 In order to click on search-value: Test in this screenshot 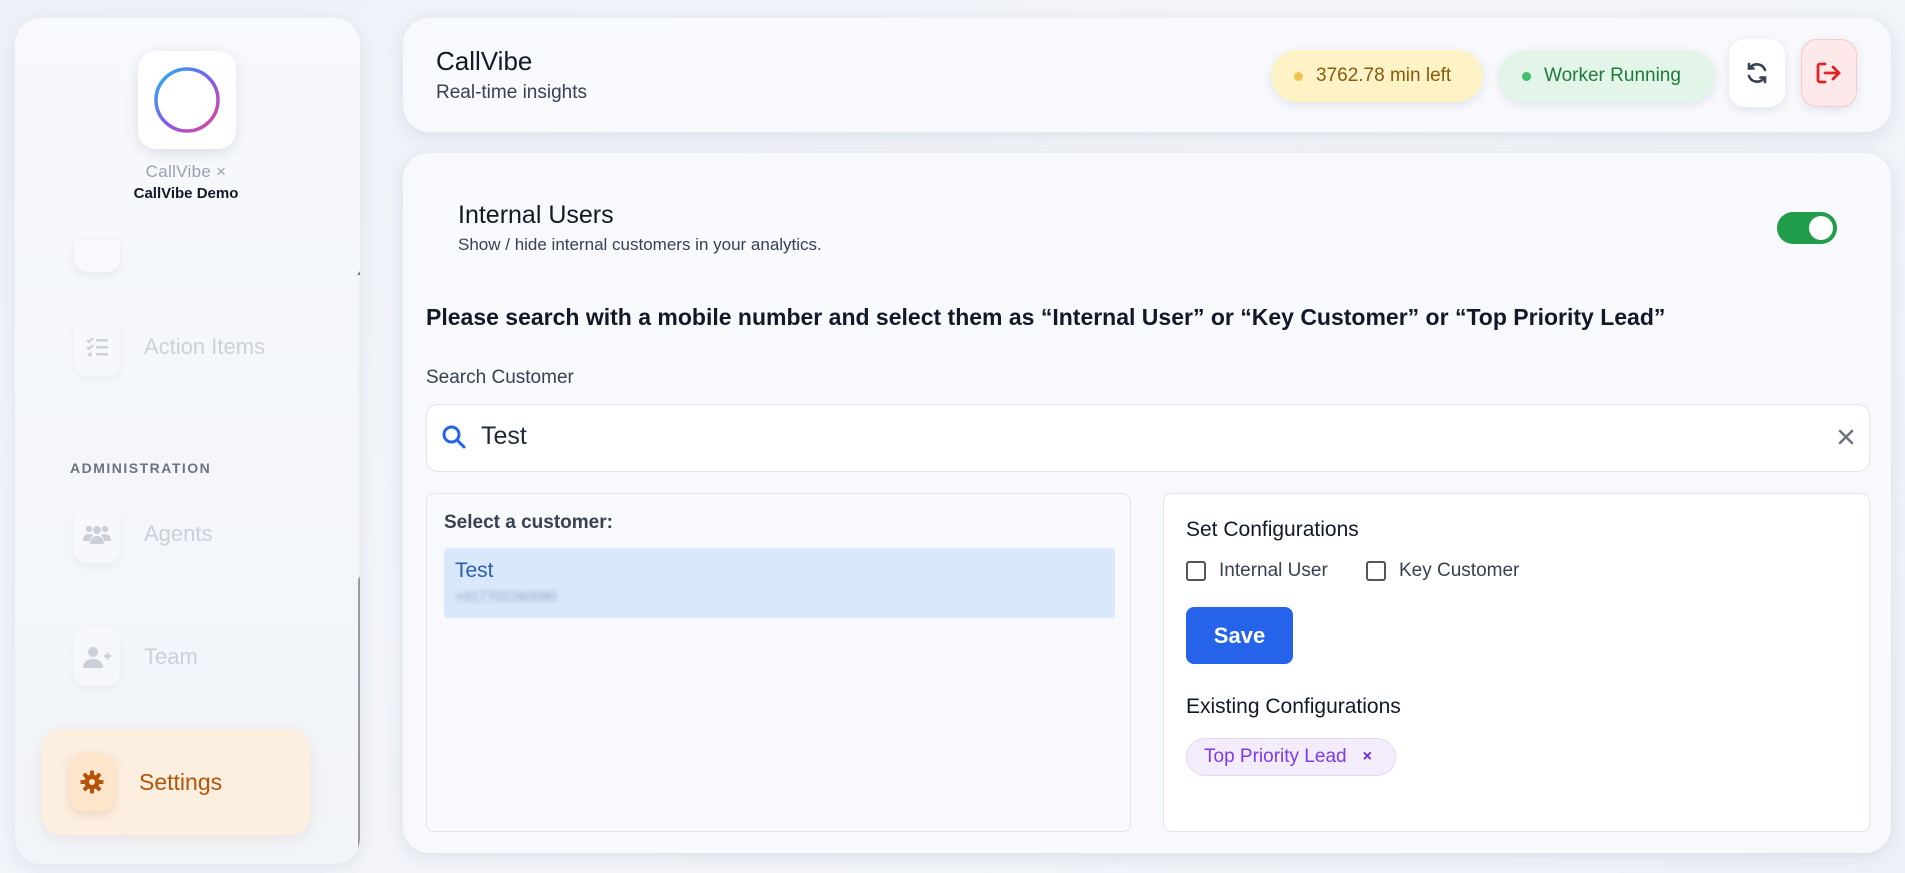, I will do `click(504, 436)`.